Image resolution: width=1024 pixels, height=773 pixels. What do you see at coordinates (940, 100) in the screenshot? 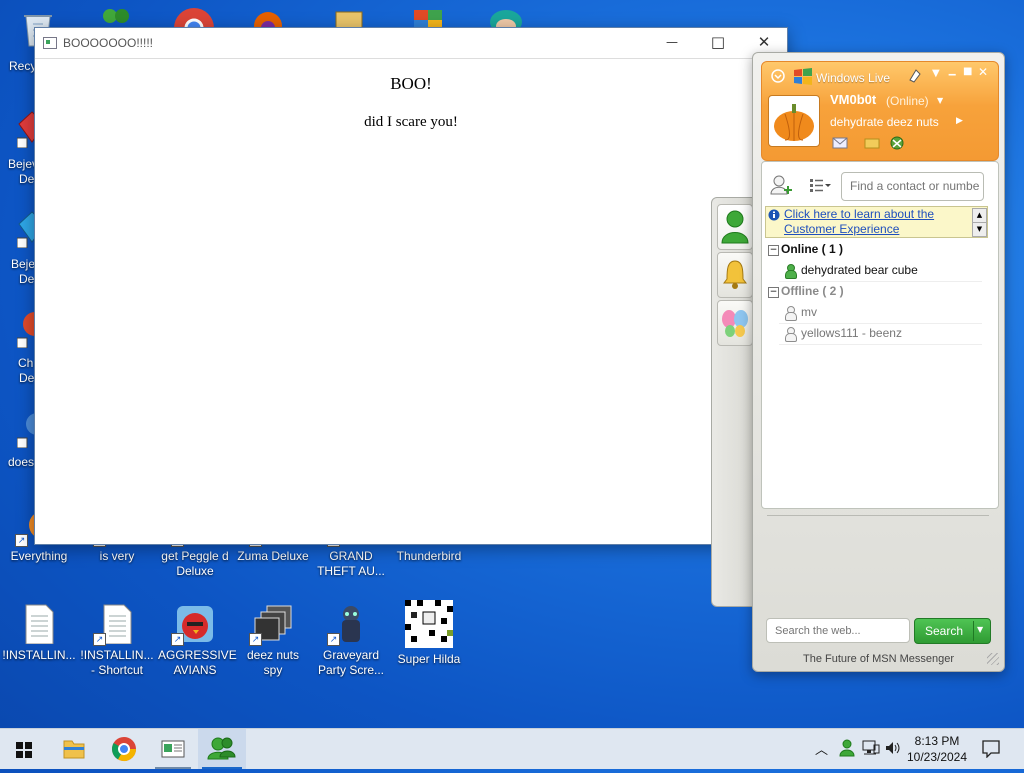
I see `status-dropdown-icon: ▼` at bounding box center [940, 100].